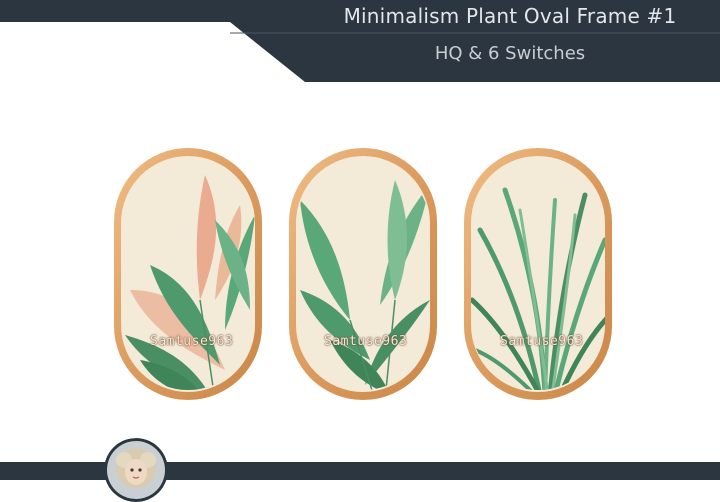  Describe the element at coordinates (192, 341) in the screenshot. I see `watermark-1: Samtuse963` at that location.